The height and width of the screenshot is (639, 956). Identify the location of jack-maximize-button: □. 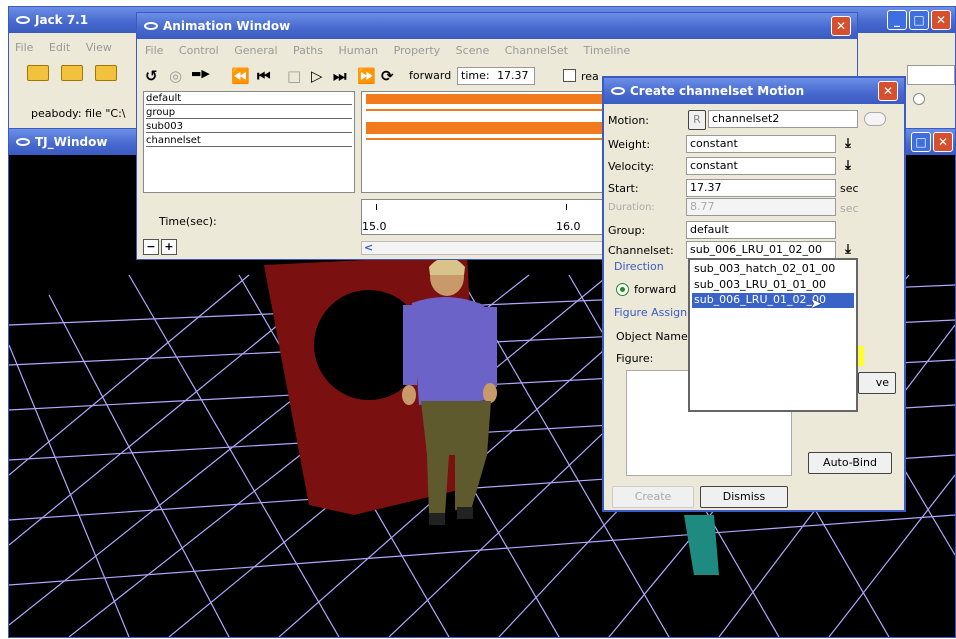
(919, 20).